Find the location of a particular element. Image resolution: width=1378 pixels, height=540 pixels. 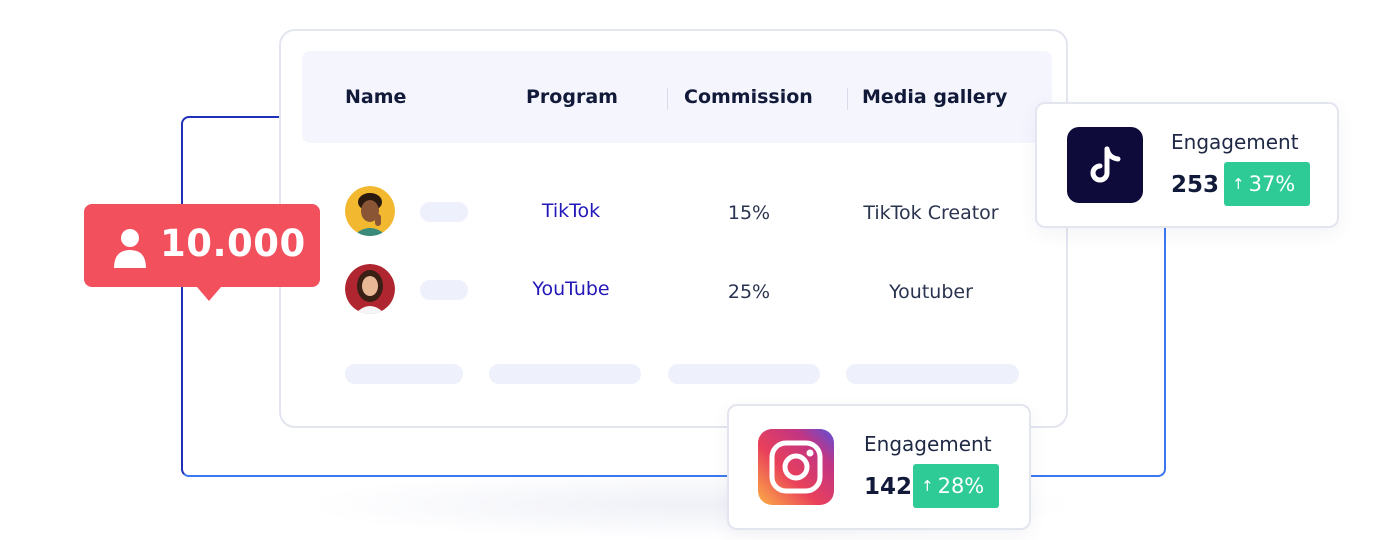

engagement-change-badge: ↑ 28% is located at coordinates (956, 486).